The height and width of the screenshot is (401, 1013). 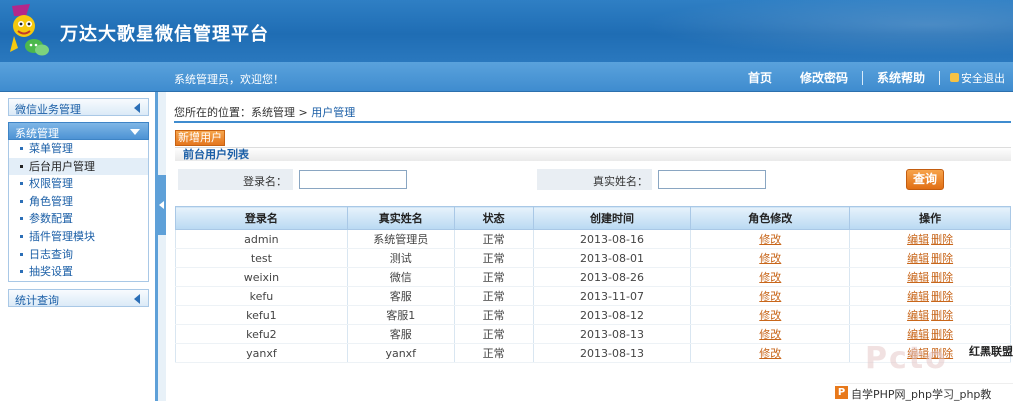 What do you see at coordinates (273, 112) in the screenshot?
I see `breadcrumb-parent: 系统管理` at bounding box center [273, 112].